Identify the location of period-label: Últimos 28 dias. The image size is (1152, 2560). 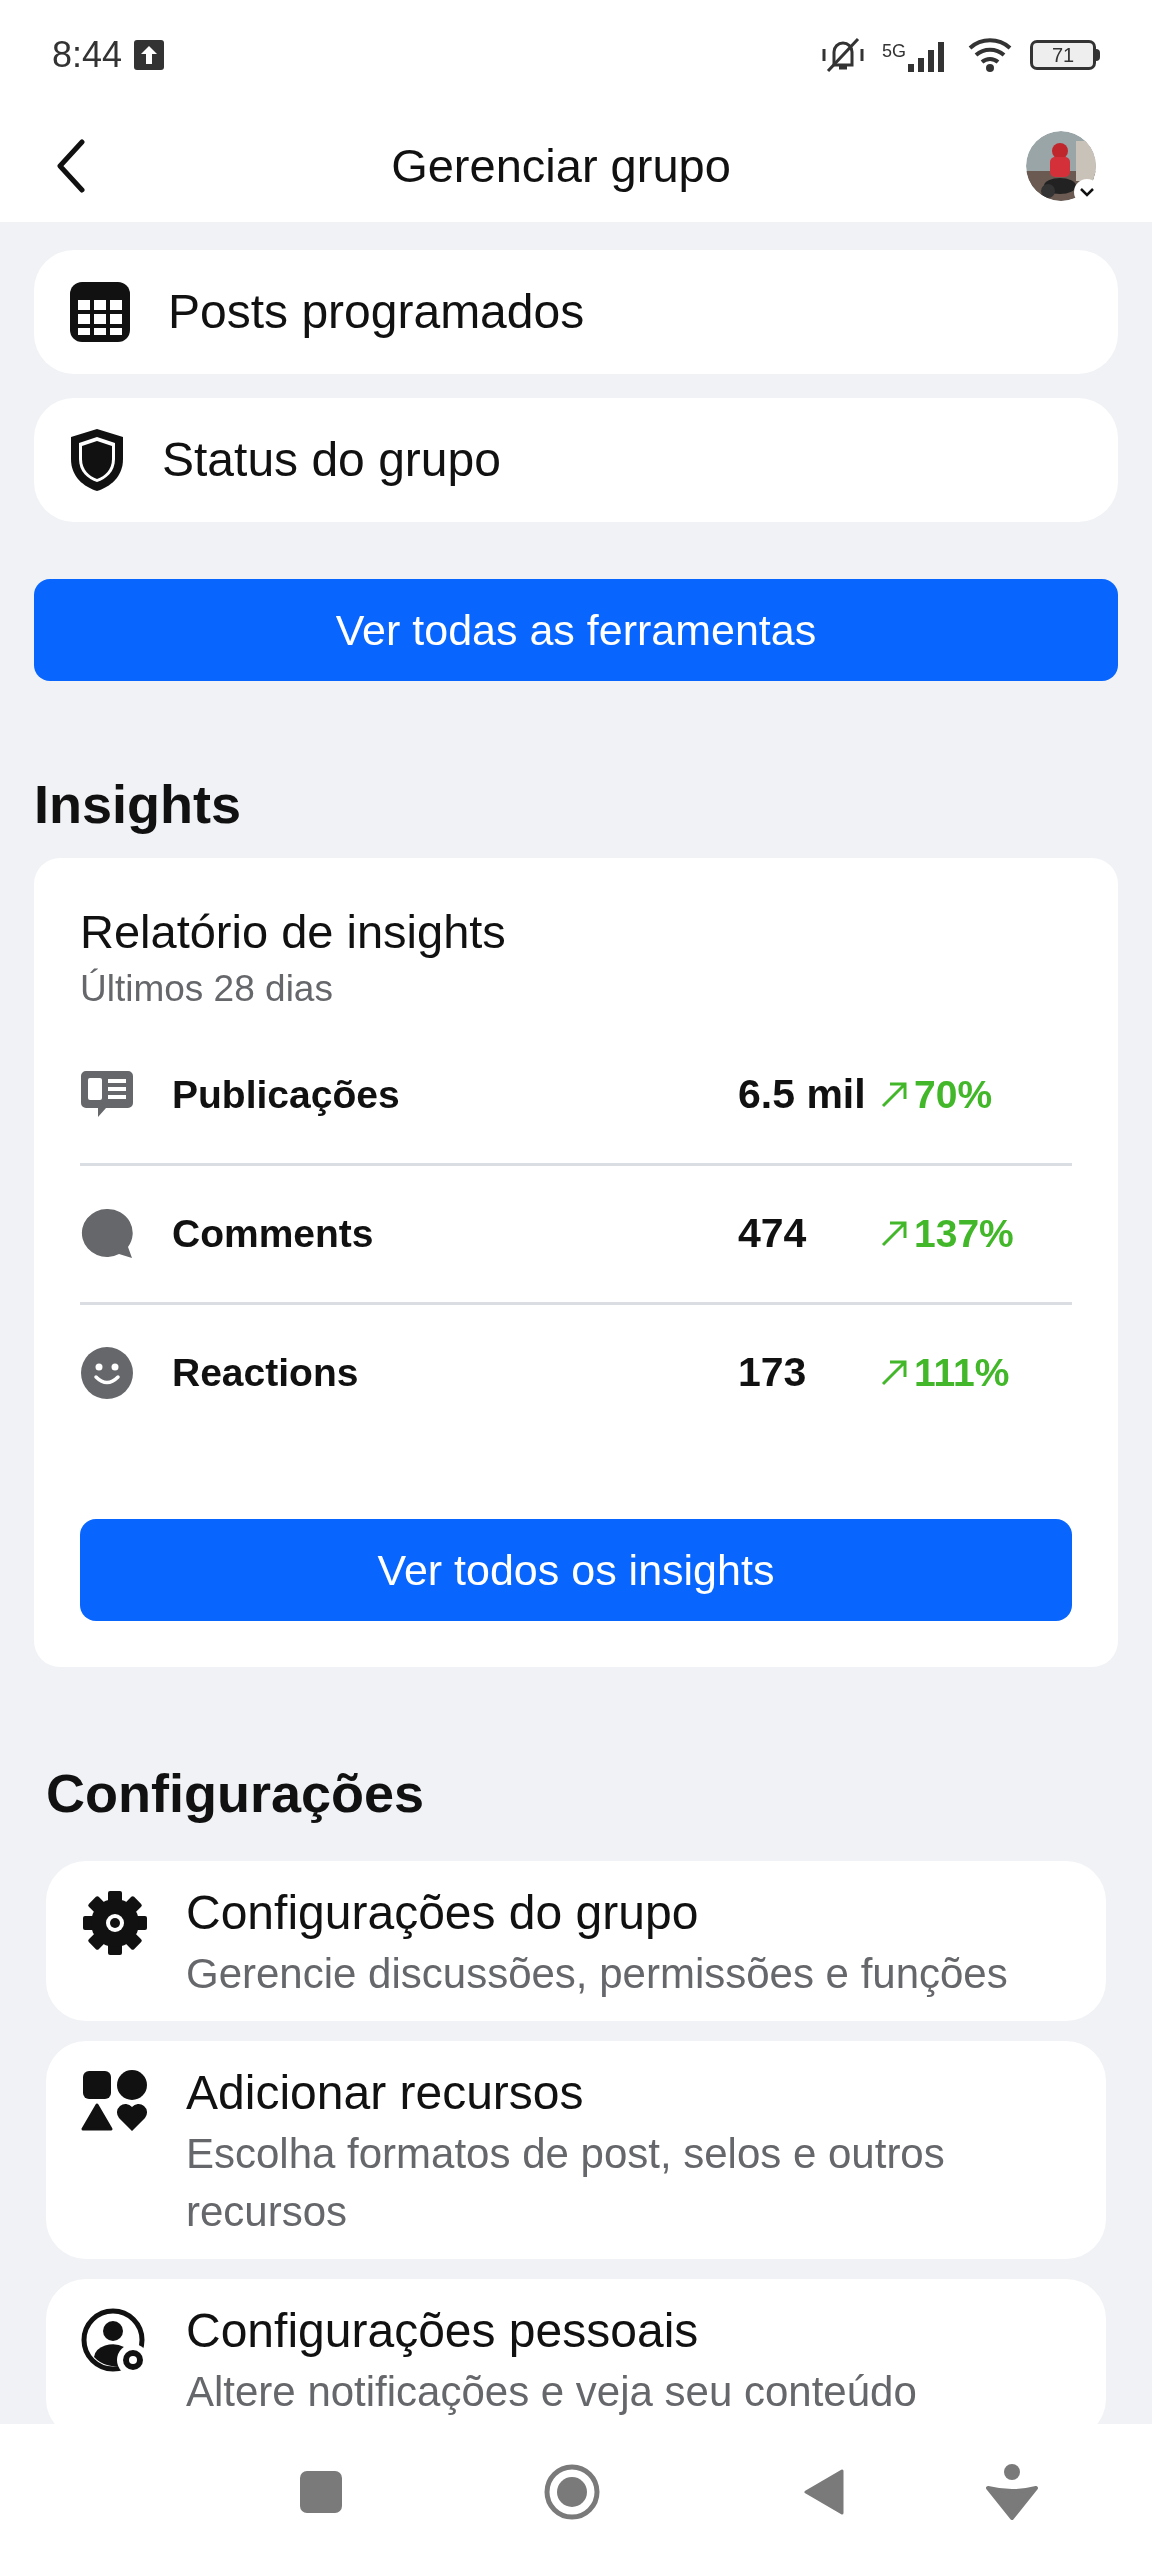
(206, 989).